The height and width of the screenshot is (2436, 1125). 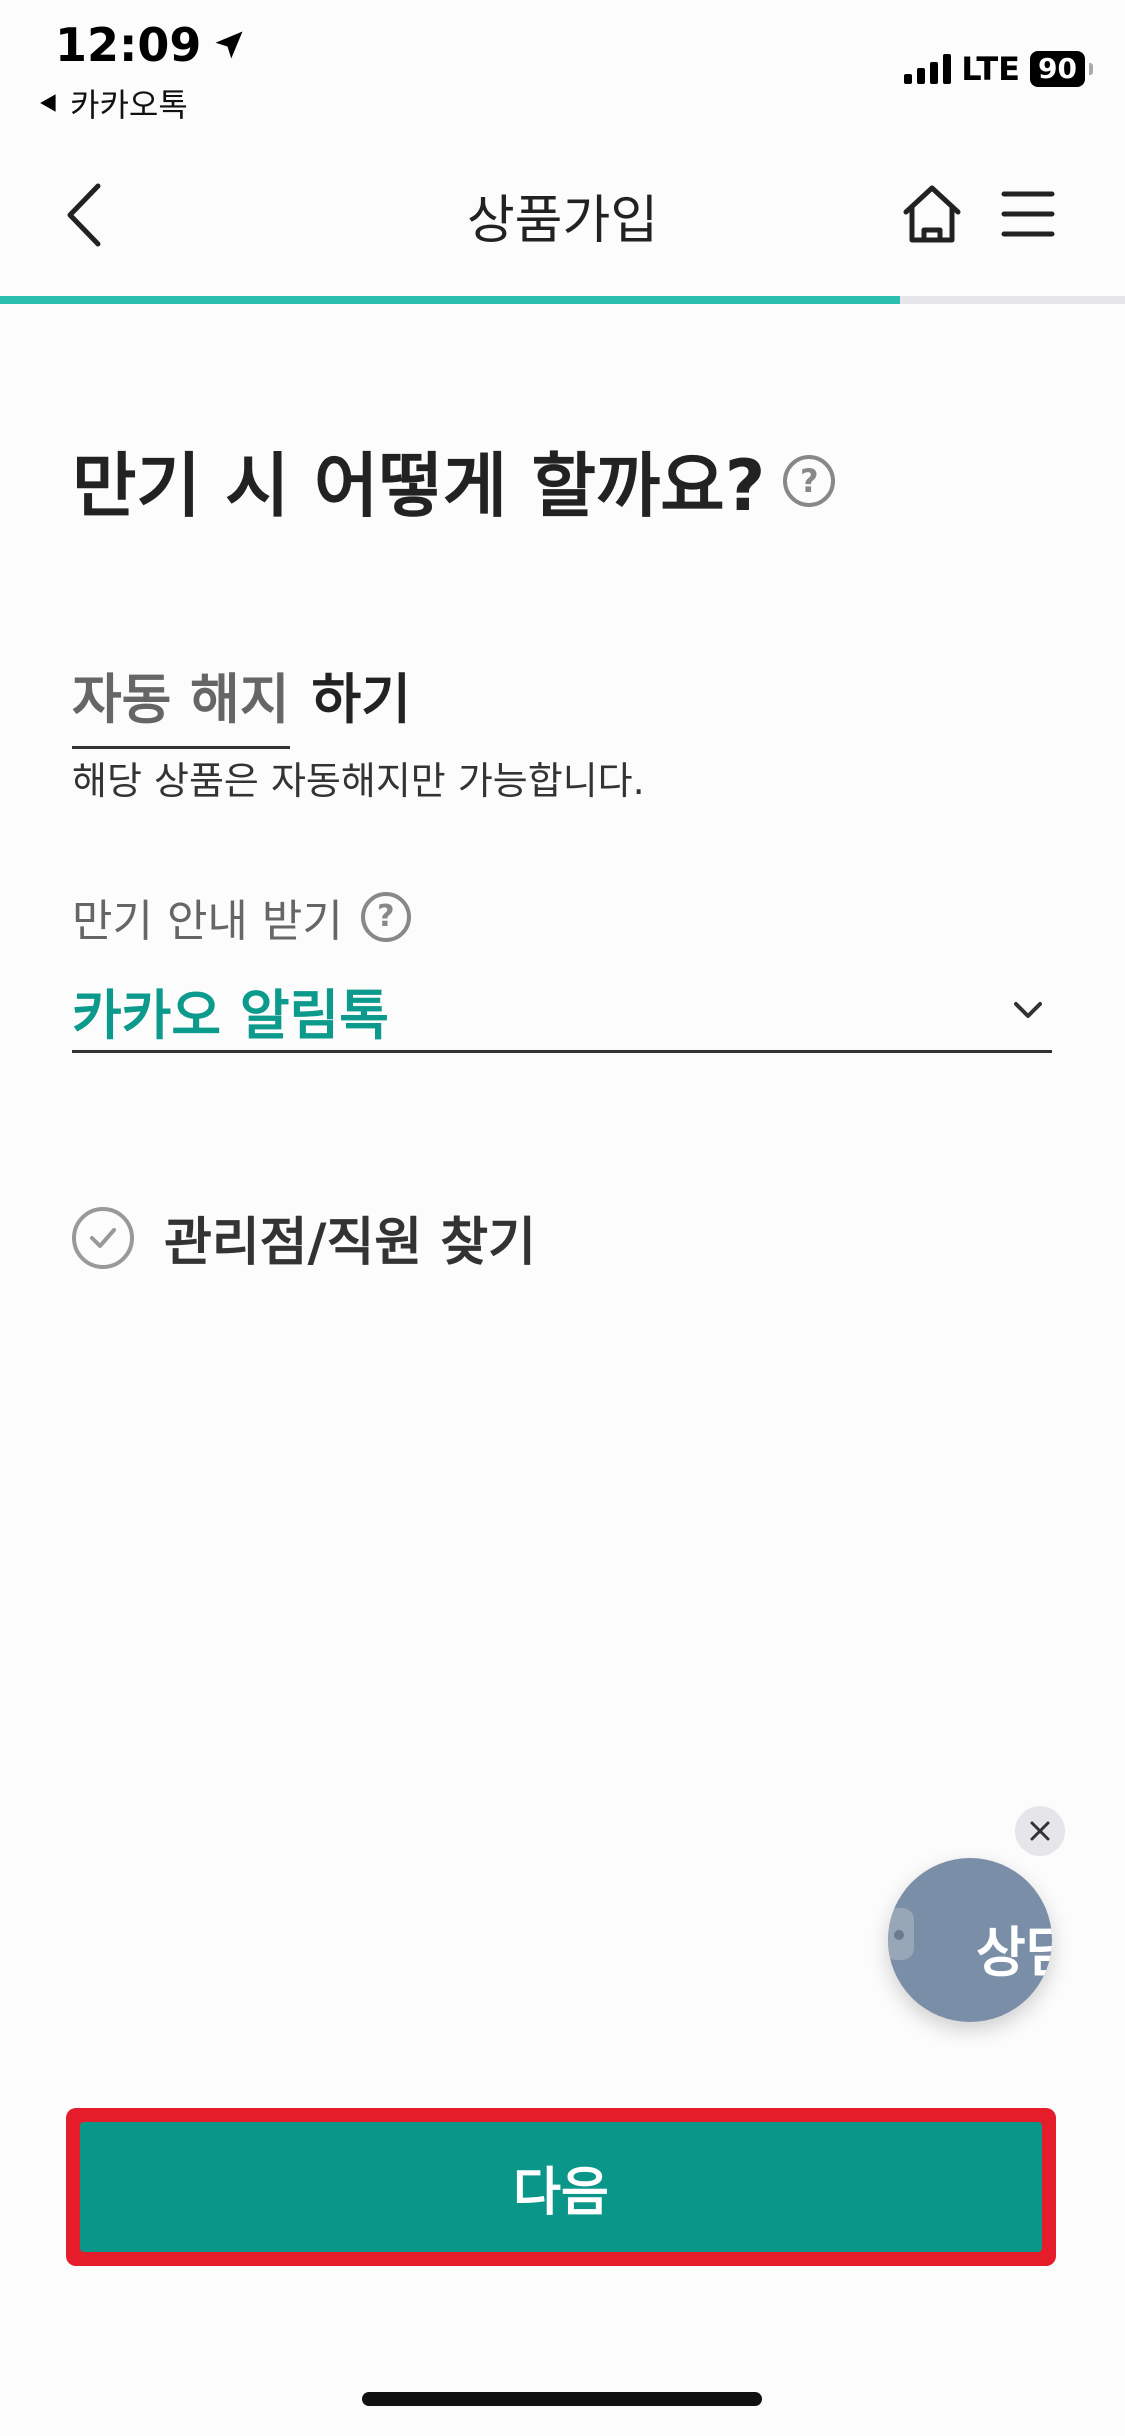 I want to click on find-manager-checkbox: 관리점/직원 찾기, so click(x=304, y=1237).